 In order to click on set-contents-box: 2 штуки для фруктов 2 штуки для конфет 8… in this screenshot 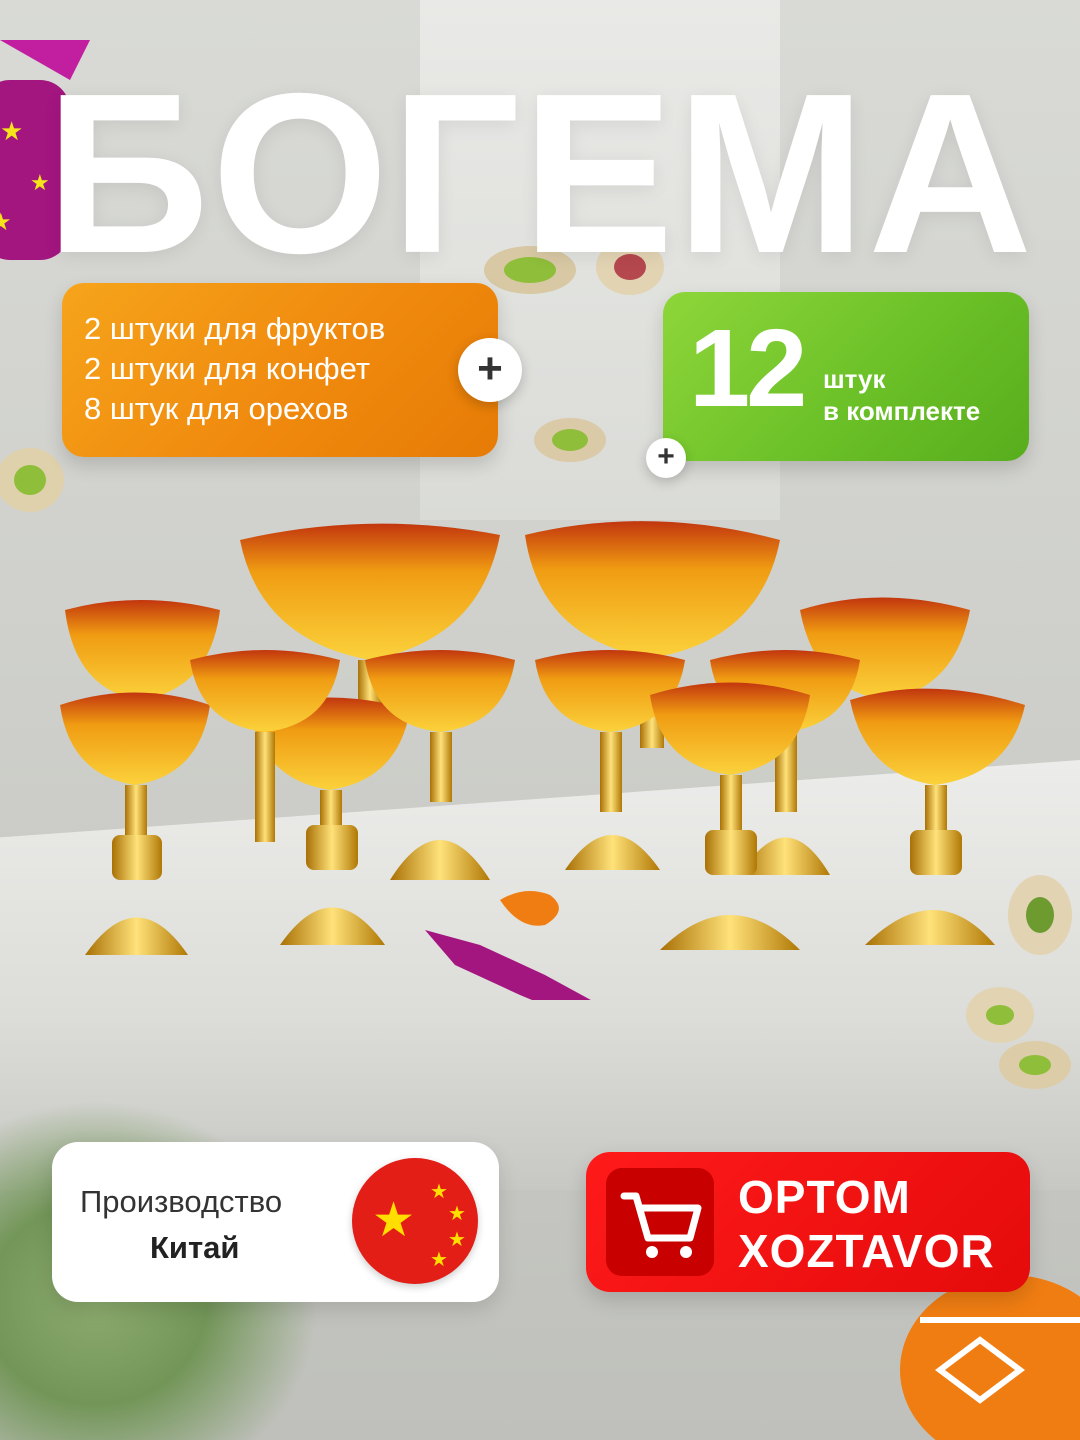, I will do `click(280, 370)`.